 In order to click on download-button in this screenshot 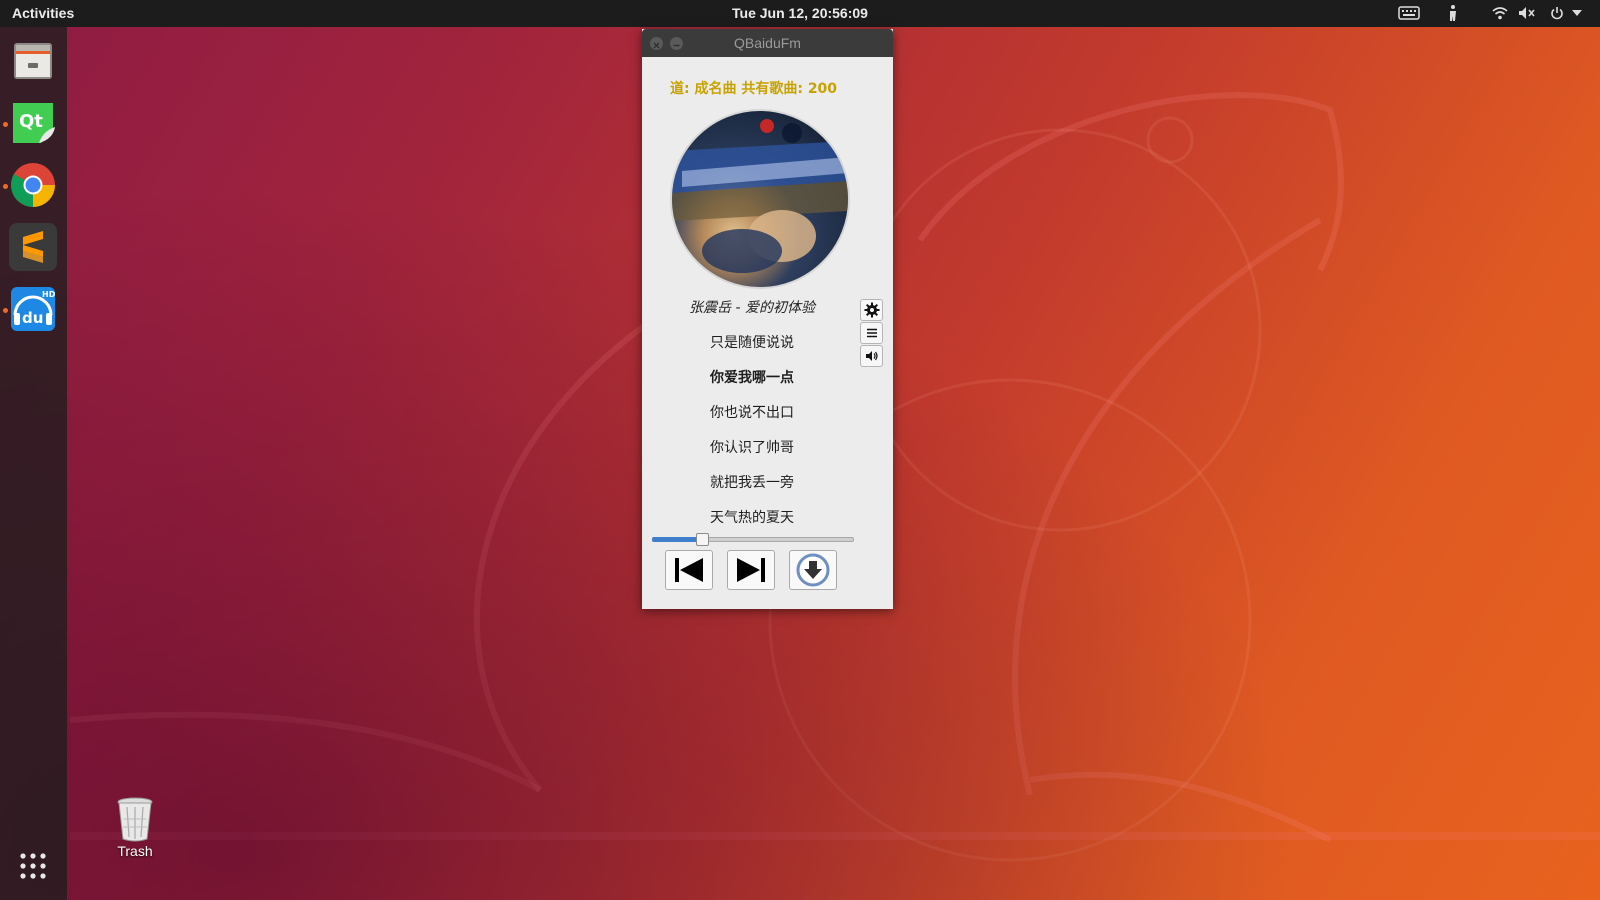, I will do `click(813, 570)`.